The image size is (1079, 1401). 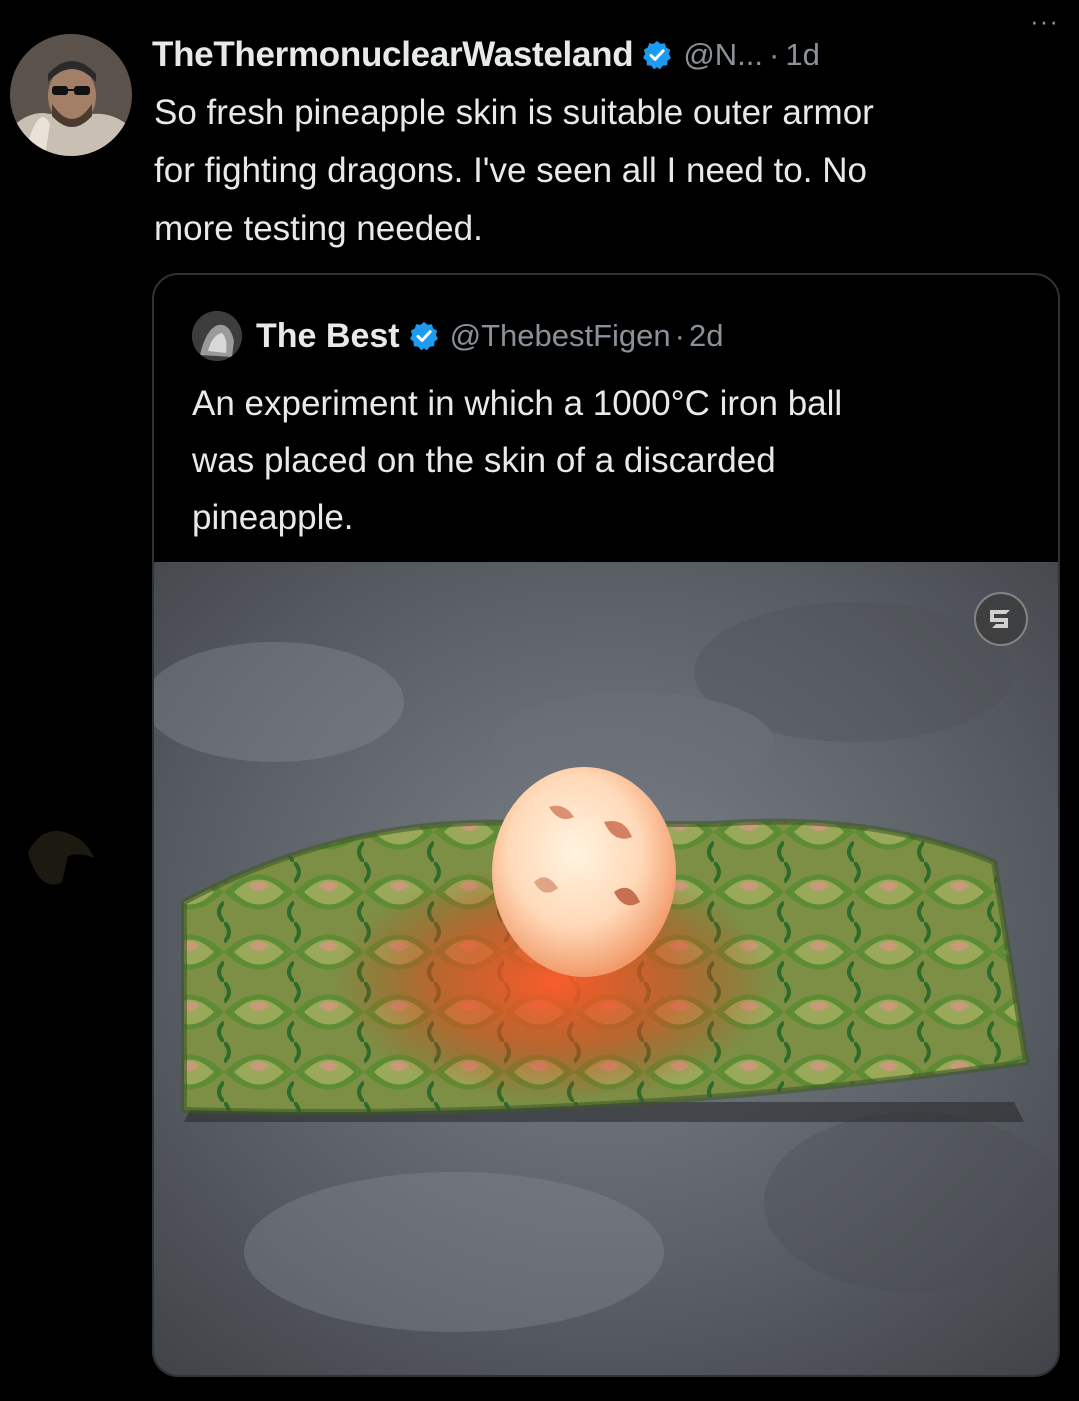 What do you see at coordinates (318, 228) in the screenshot?
I see `tweet-text-line: more testing needed.` at bounding box center [318, 228].